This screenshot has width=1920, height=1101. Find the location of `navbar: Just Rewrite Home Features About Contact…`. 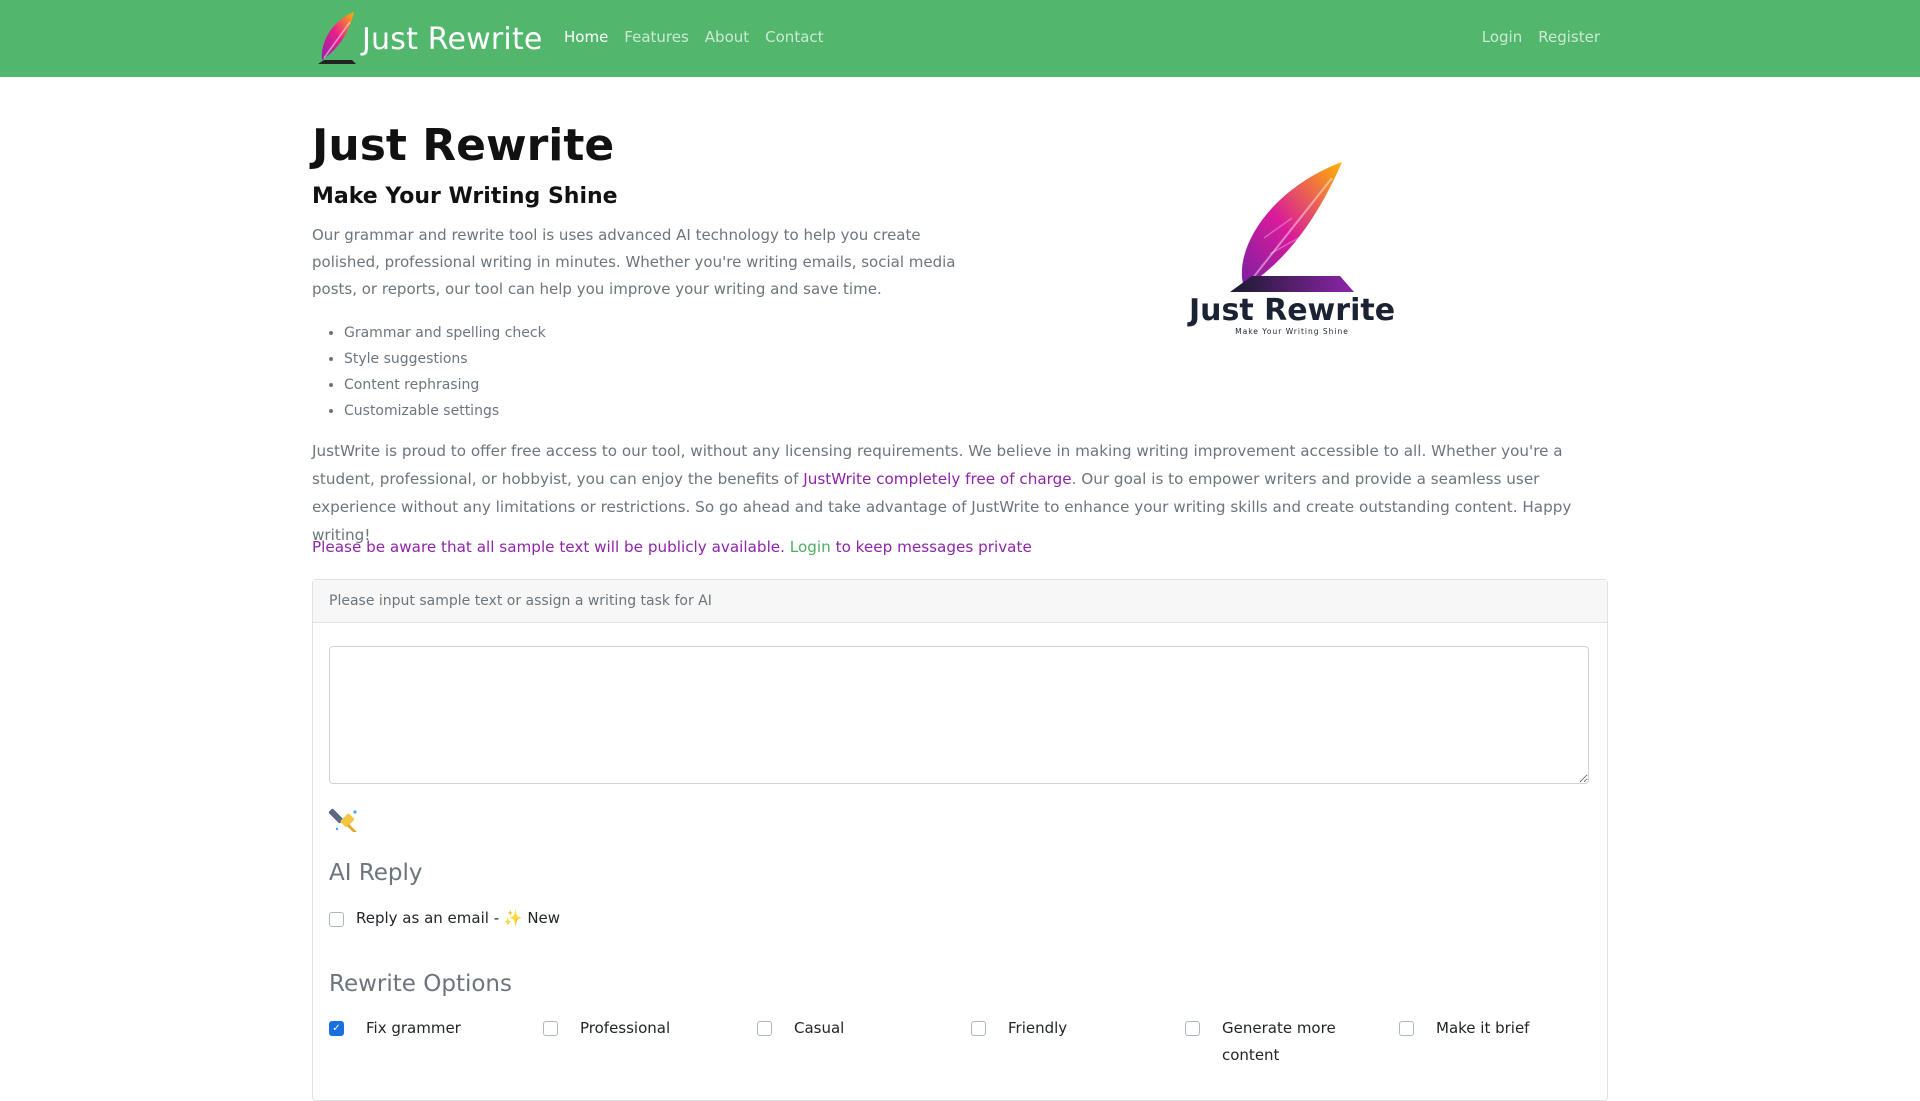

navbar: Just Rewrite Home Features About Contact… is located at coordinates (960, 38).